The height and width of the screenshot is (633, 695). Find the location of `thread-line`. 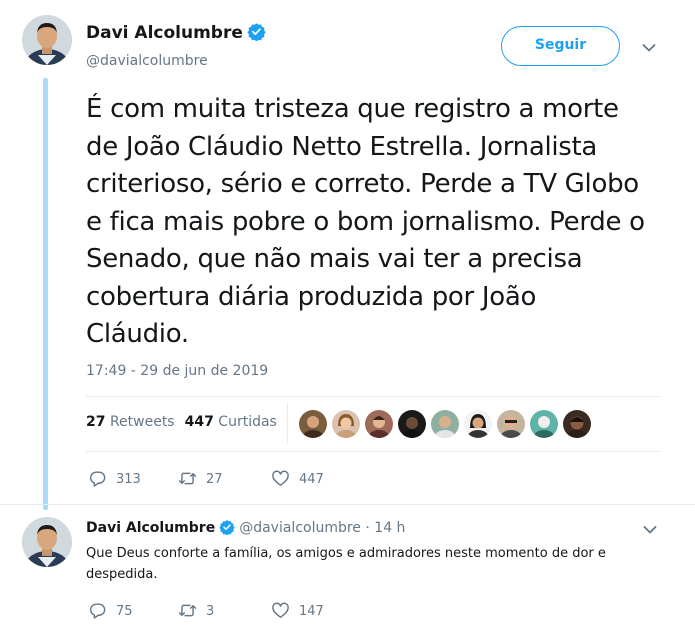

thread-line is located at coordinates (45, 294).